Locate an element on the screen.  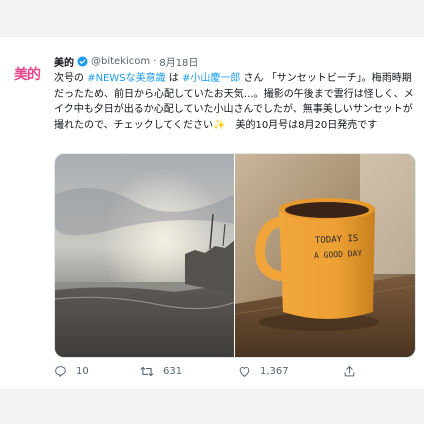
hashtag-news-biishiki: #NEWSな美意識 is located at coordinates (126, 78).